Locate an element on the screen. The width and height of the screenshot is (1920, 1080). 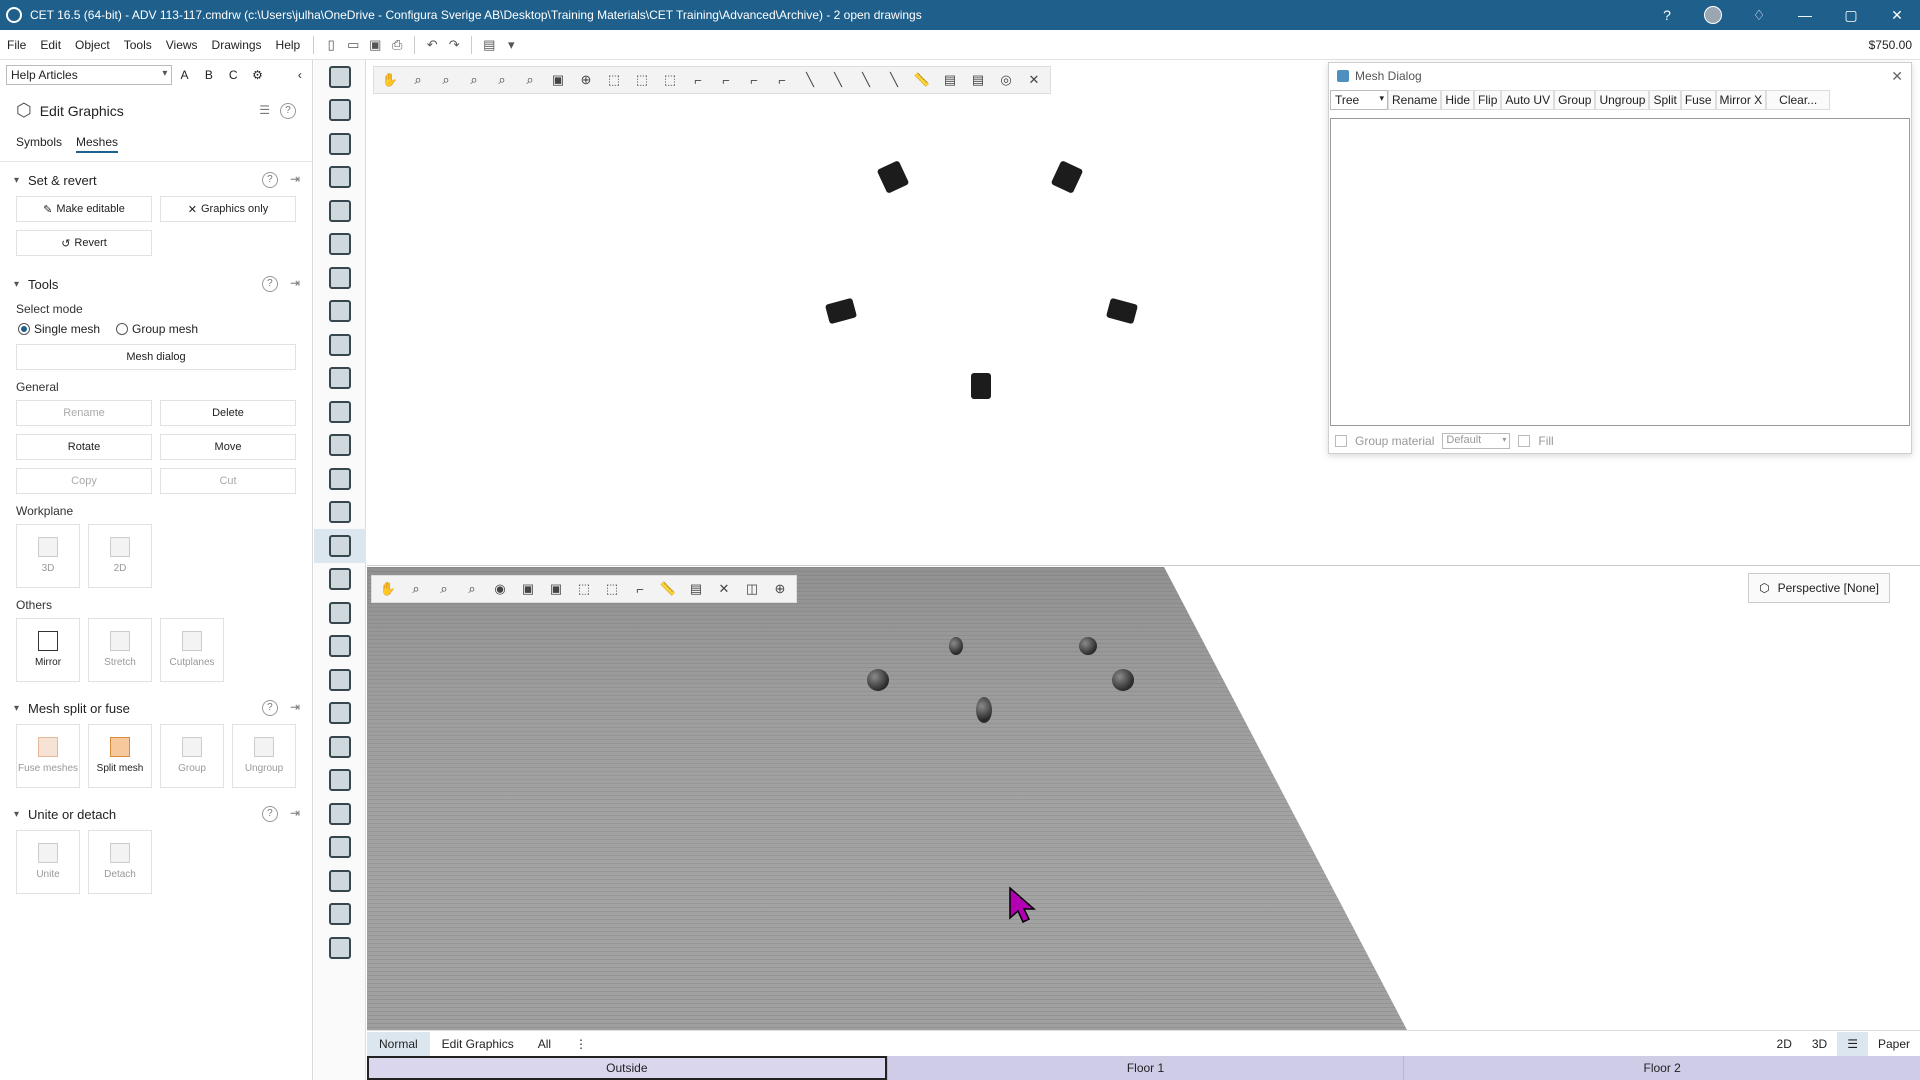
snap4-icon: ⌐ is located at coordinates (782, 80).